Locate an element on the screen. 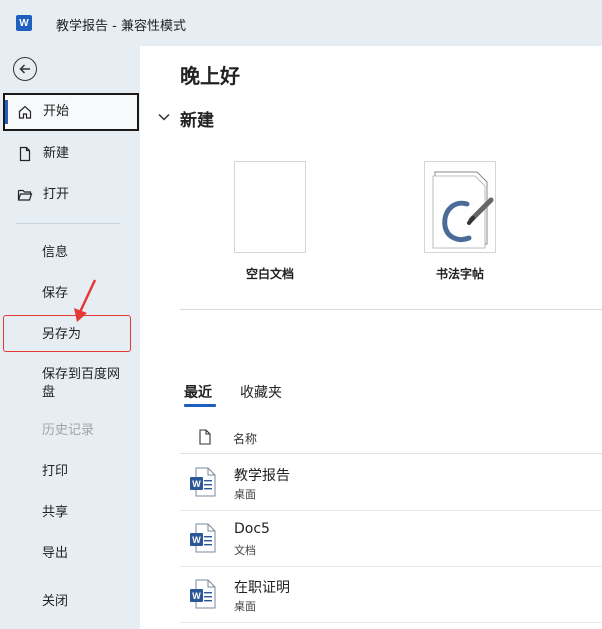 This screenshot has height=629, width=602. calligraphy-template-icon is located at coordinates (460, 207).